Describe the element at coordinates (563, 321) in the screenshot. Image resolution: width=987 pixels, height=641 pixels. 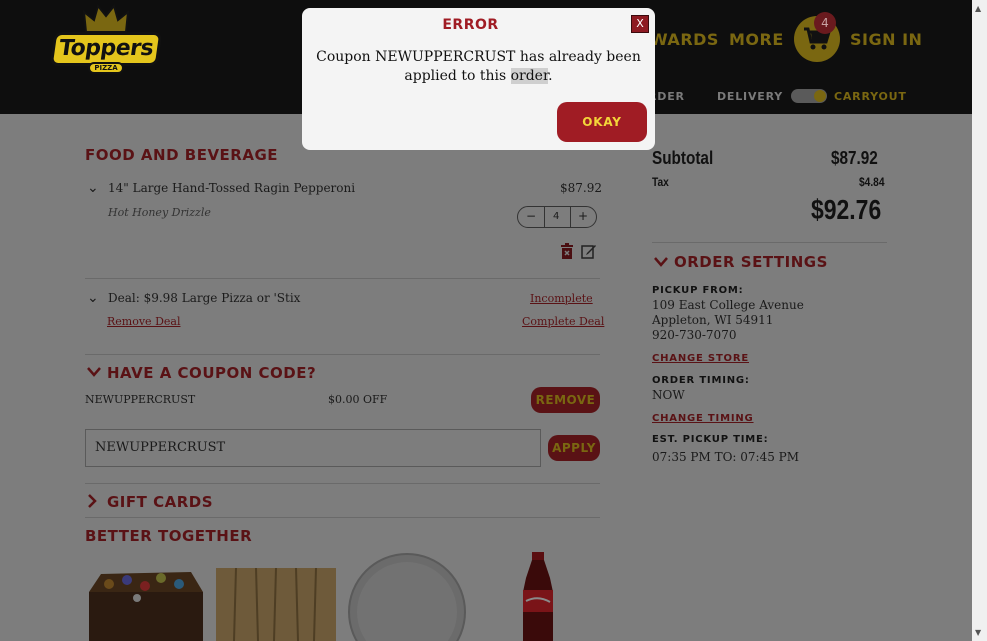
I see `complete-deal-link: Complete Deal` at that location.